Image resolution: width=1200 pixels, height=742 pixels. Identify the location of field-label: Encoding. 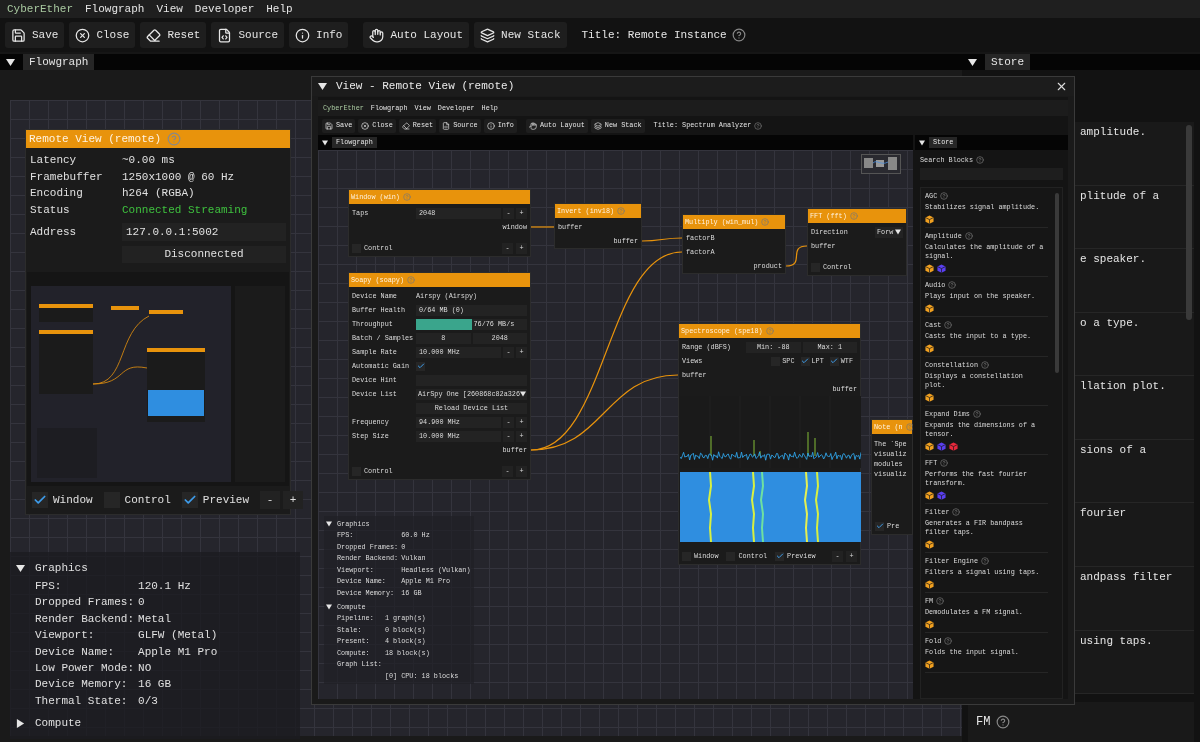
(57, 193).